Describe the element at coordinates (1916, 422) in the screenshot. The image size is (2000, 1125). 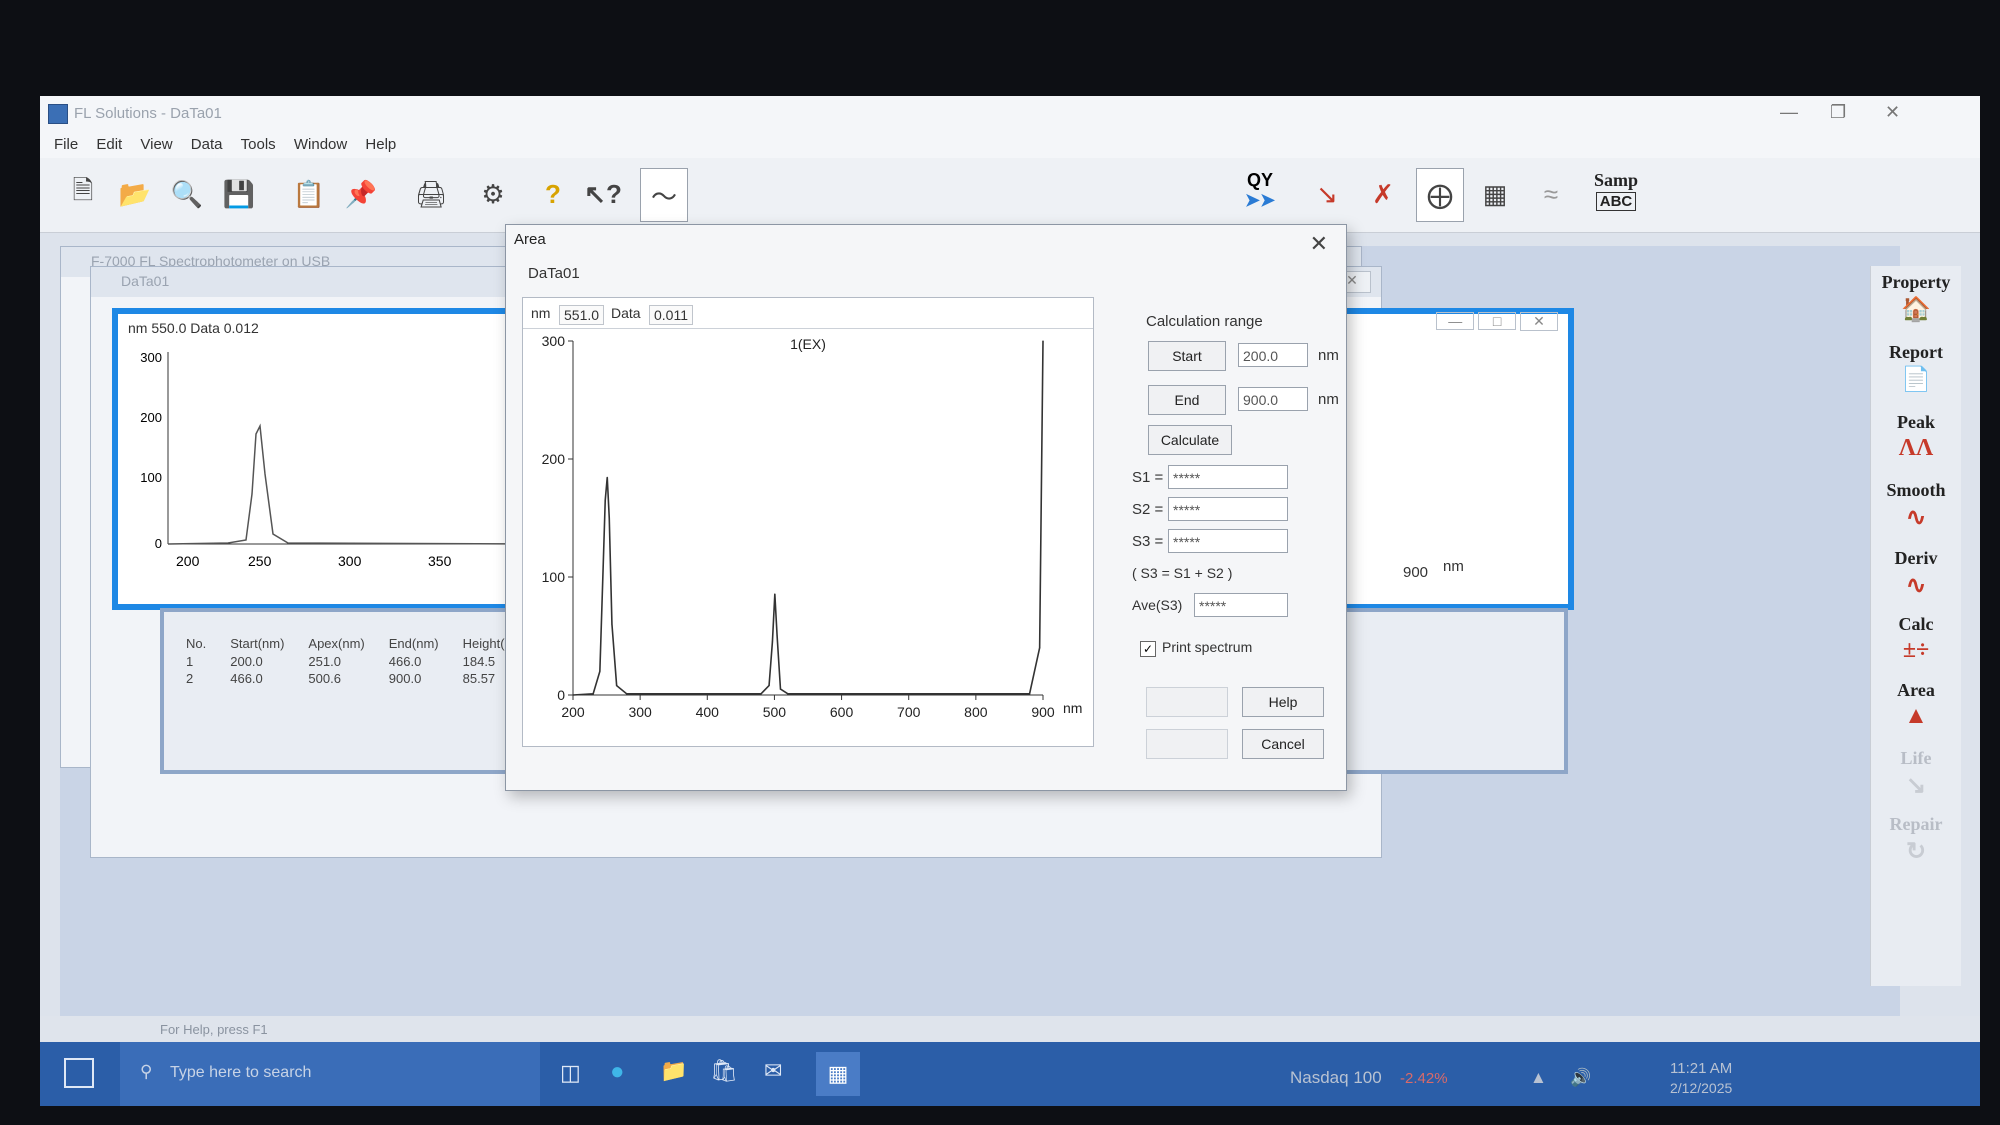
I see `sidebar-label: Peak` at that location.